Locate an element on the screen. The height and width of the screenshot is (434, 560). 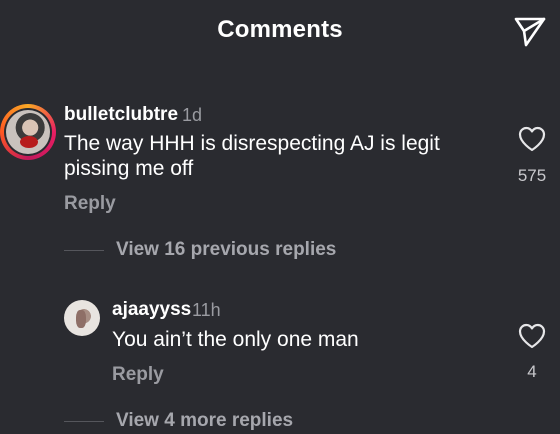
comment-username: bulletclubtre is located at coordinates (121, 115).